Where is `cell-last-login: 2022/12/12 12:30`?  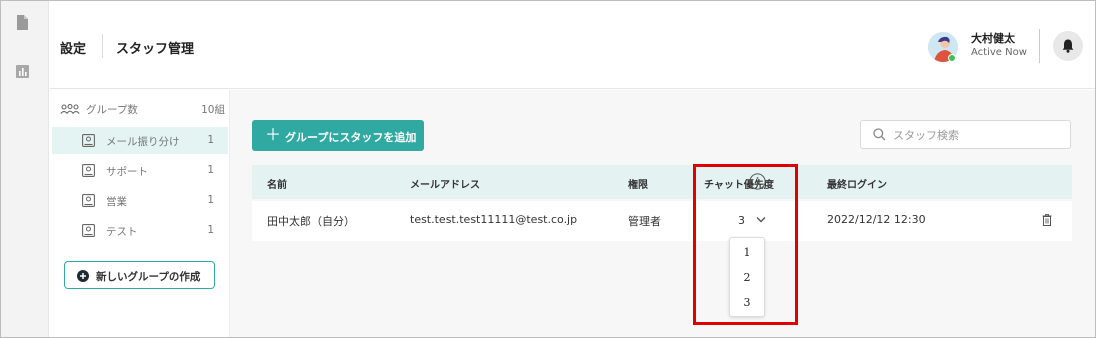 cell-last-login: 2022/12/12 12:30 is located at coordinates (876, 219).